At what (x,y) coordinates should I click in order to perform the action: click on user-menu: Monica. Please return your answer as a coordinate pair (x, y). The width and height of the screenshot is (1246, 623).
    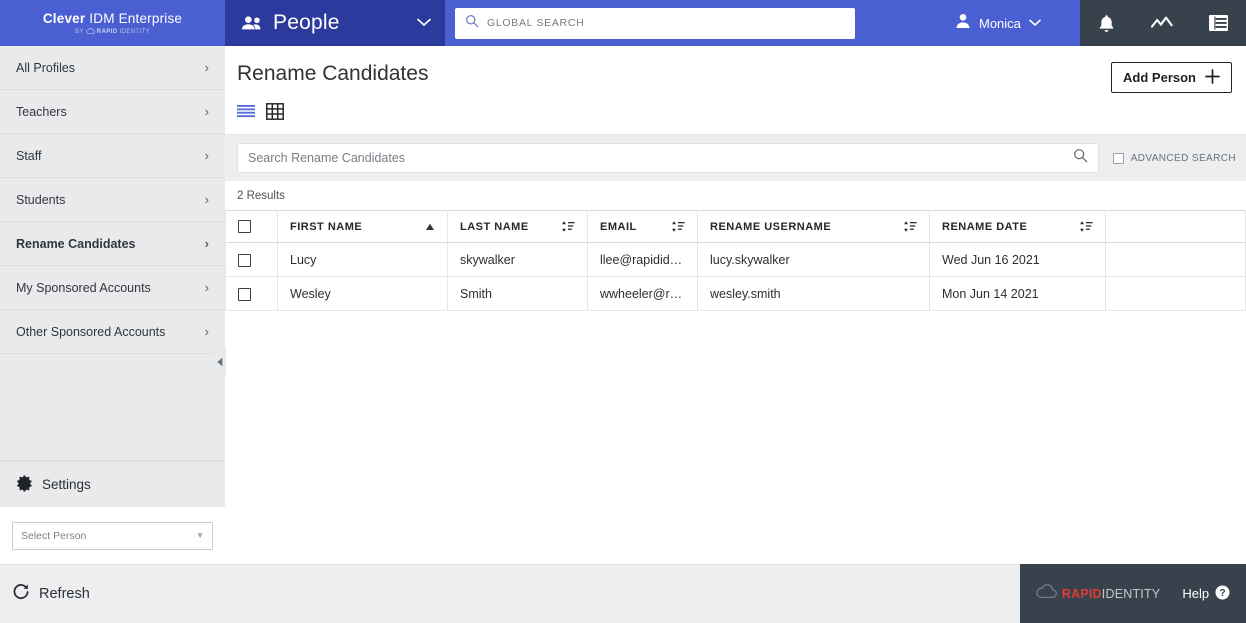
    Looking at the image, I should click on (1012, 23).